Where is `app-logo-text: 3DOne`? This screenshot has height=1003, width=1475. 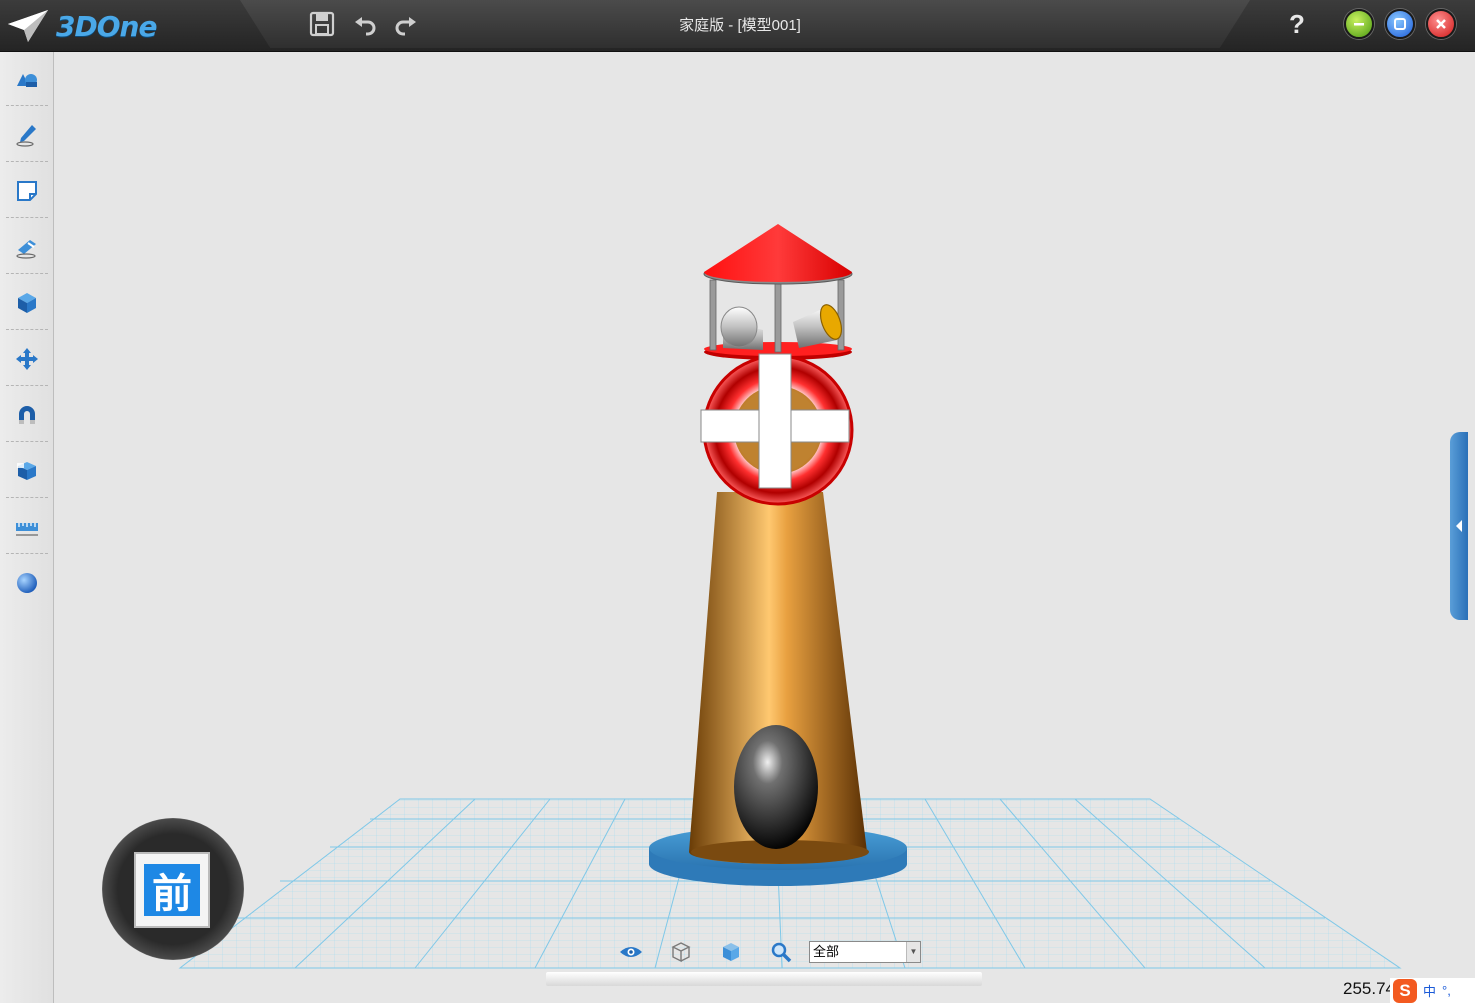 app-logo-text: 3DOne is located at coordinates (106, 26).